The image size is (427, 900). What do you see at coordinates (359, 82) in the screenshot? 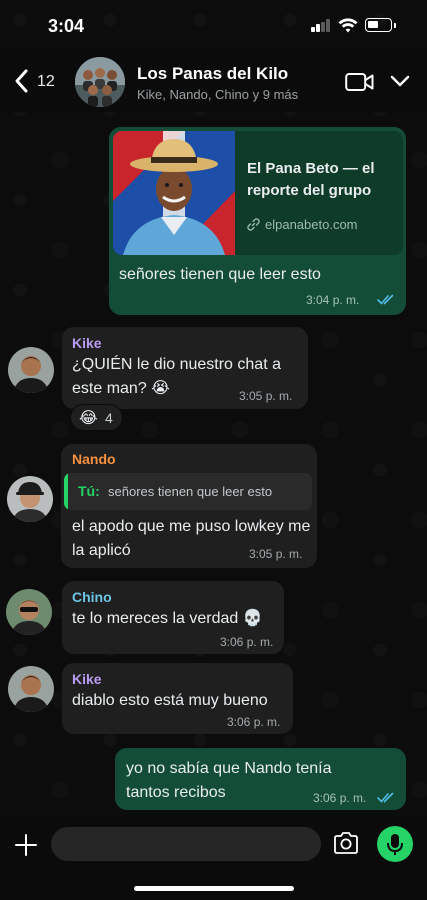
I see `video-call-icon` at bounding box center [359, 82].